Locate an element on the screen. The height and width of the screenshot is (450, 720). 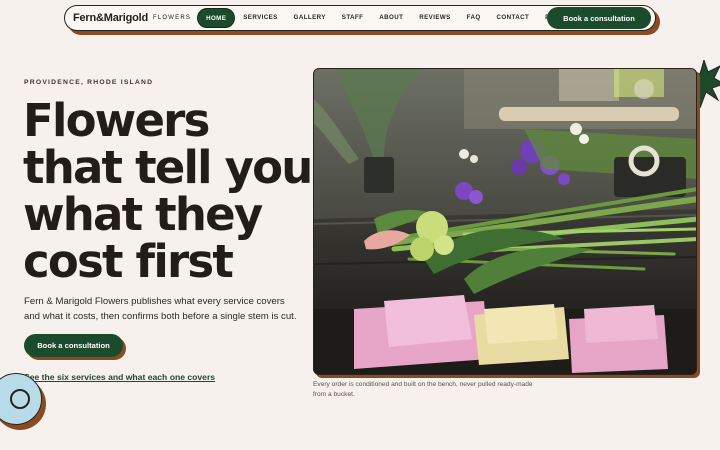
nav-link-staff: STAFF is located at coordinates (352, 18).